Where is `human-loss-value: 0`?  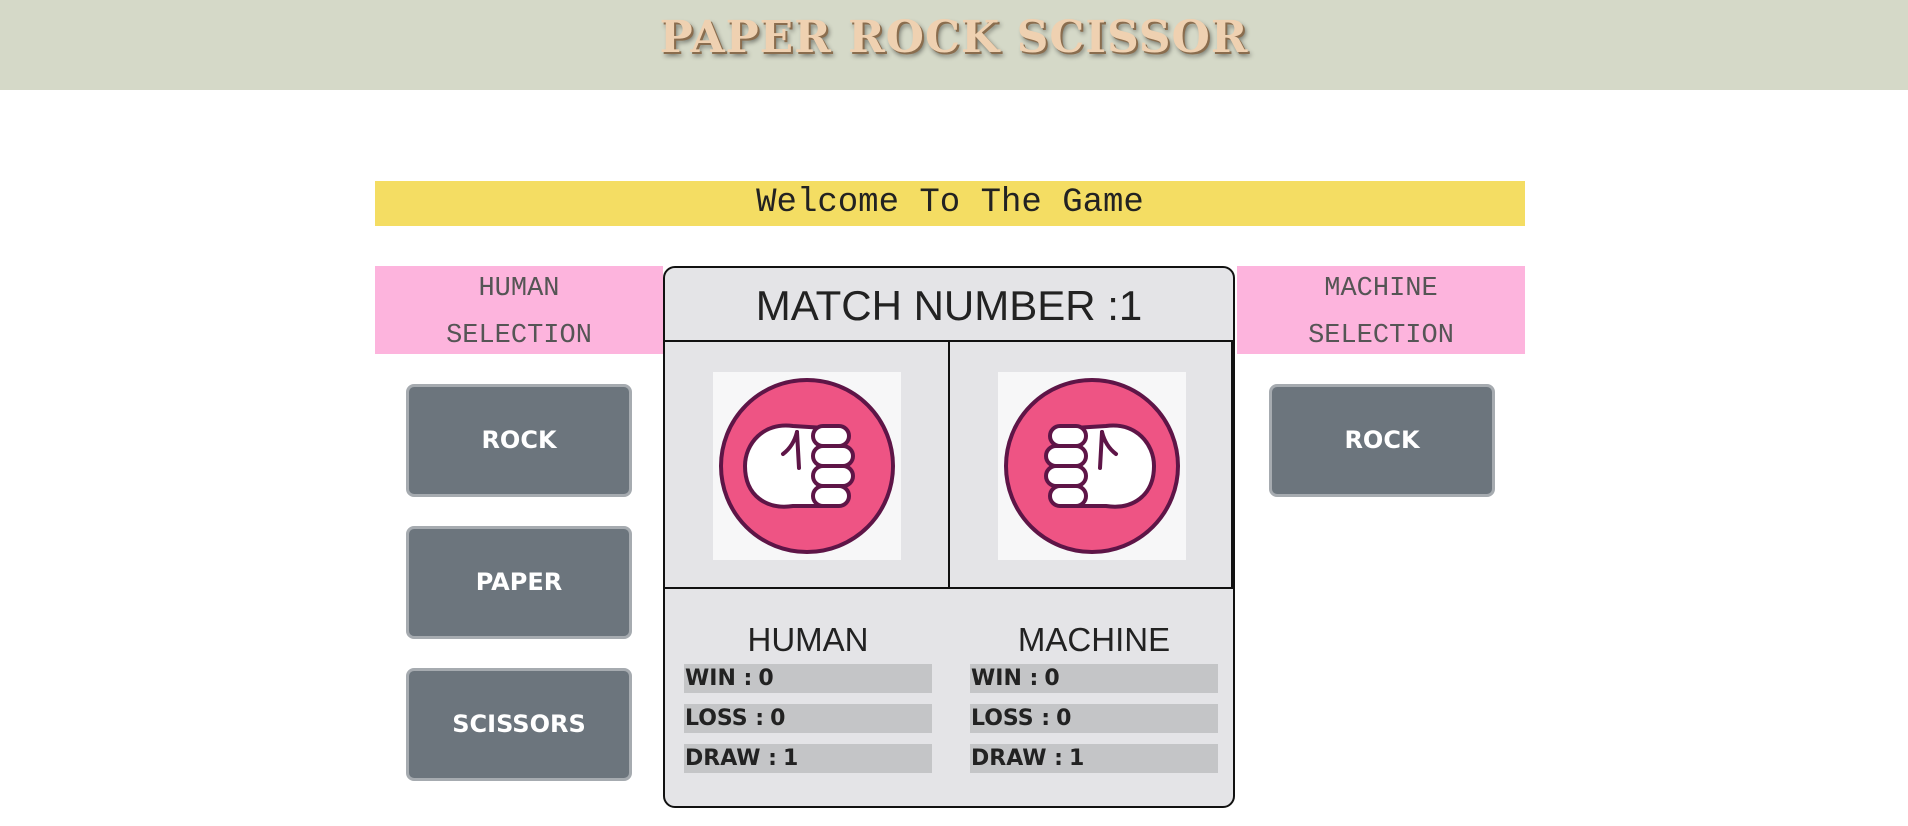 human-loss-value: 0 is located at coordinates (778, 718).